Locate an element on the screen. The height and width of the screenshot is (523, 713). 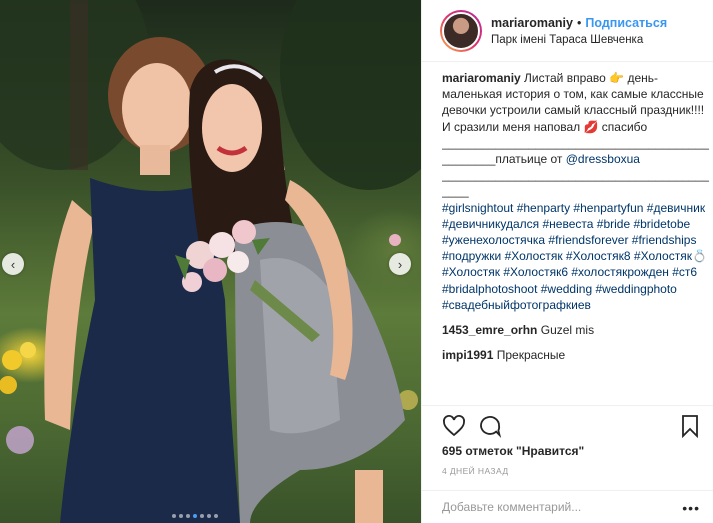
location-link: Парк імені Тараса Шевченка is located at coordinates (579, 40).